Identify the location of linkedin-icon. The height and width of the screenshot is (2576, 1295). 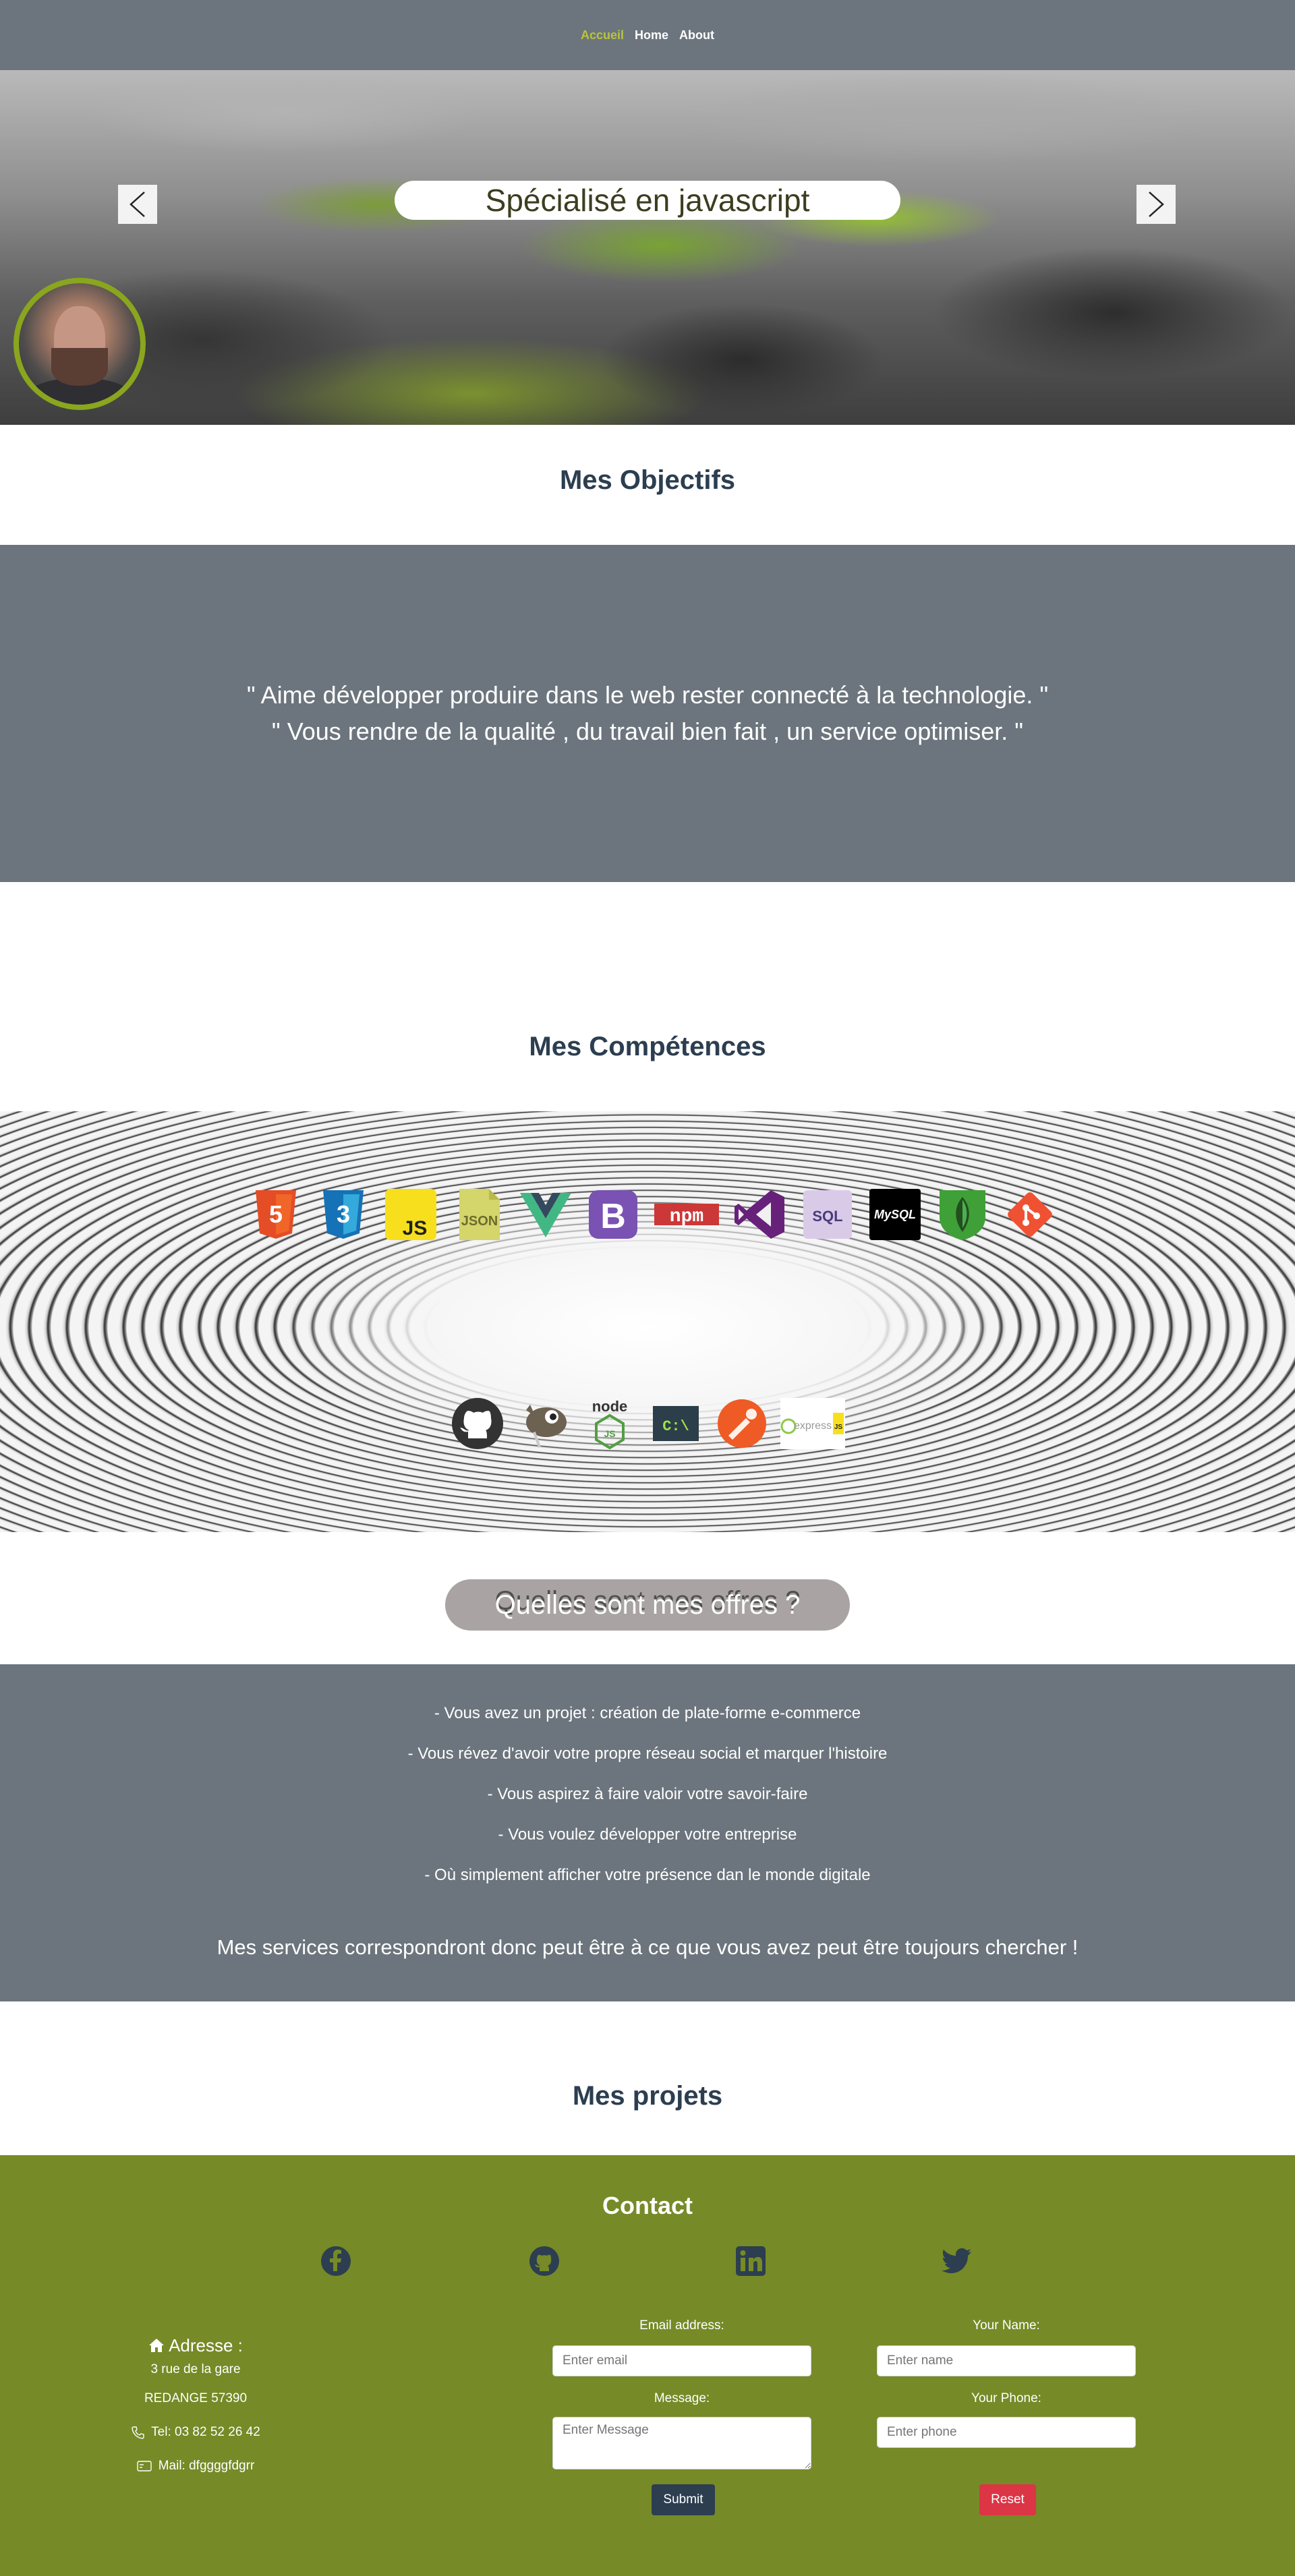
(751, 2261).